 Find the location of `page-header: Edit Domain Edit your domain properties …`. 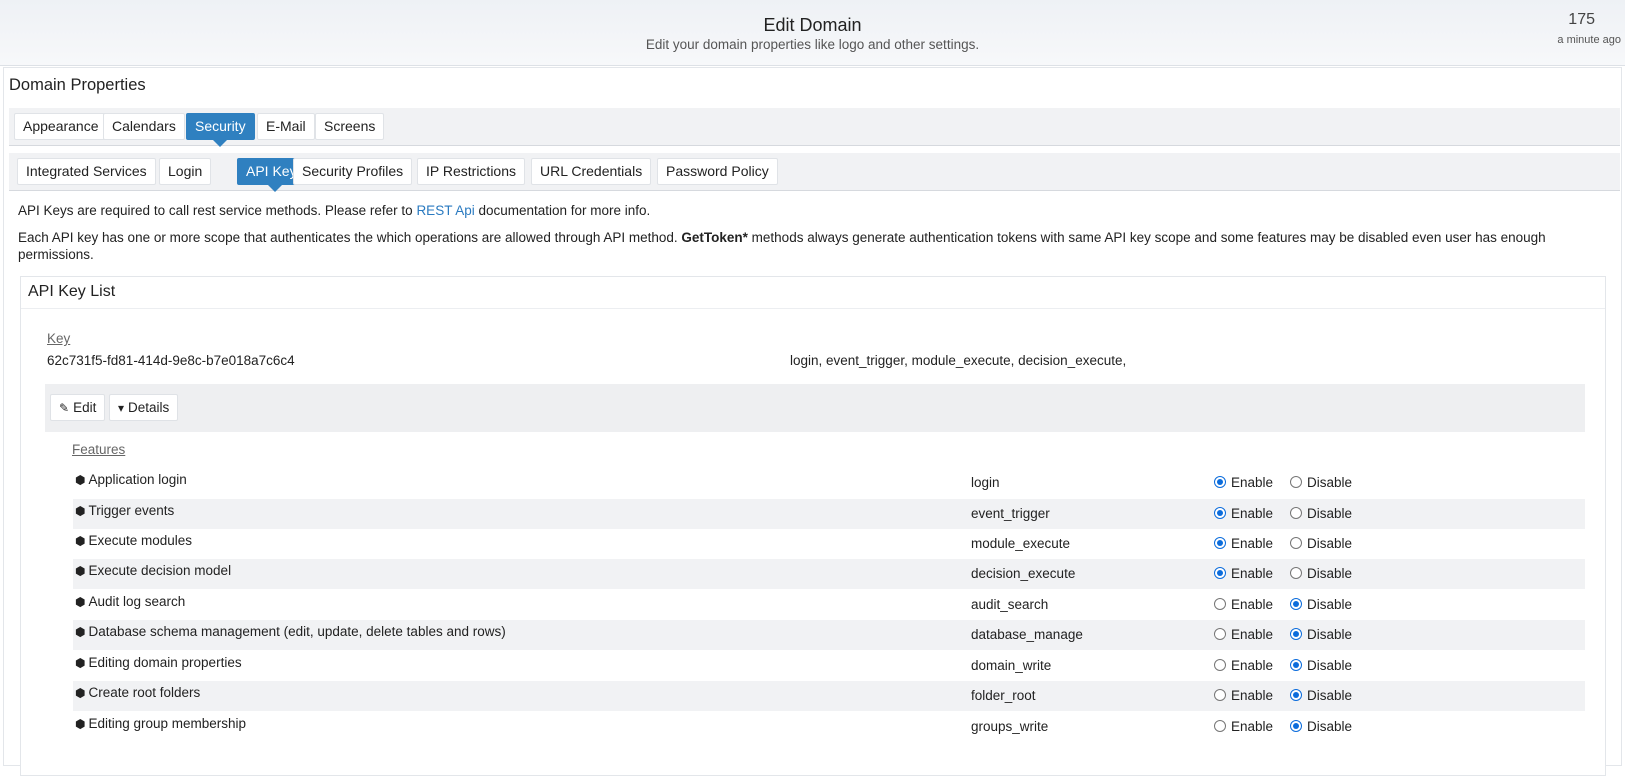

page-header: Edit Domain Edit your domain properties … is located at coordinates (812, 33).